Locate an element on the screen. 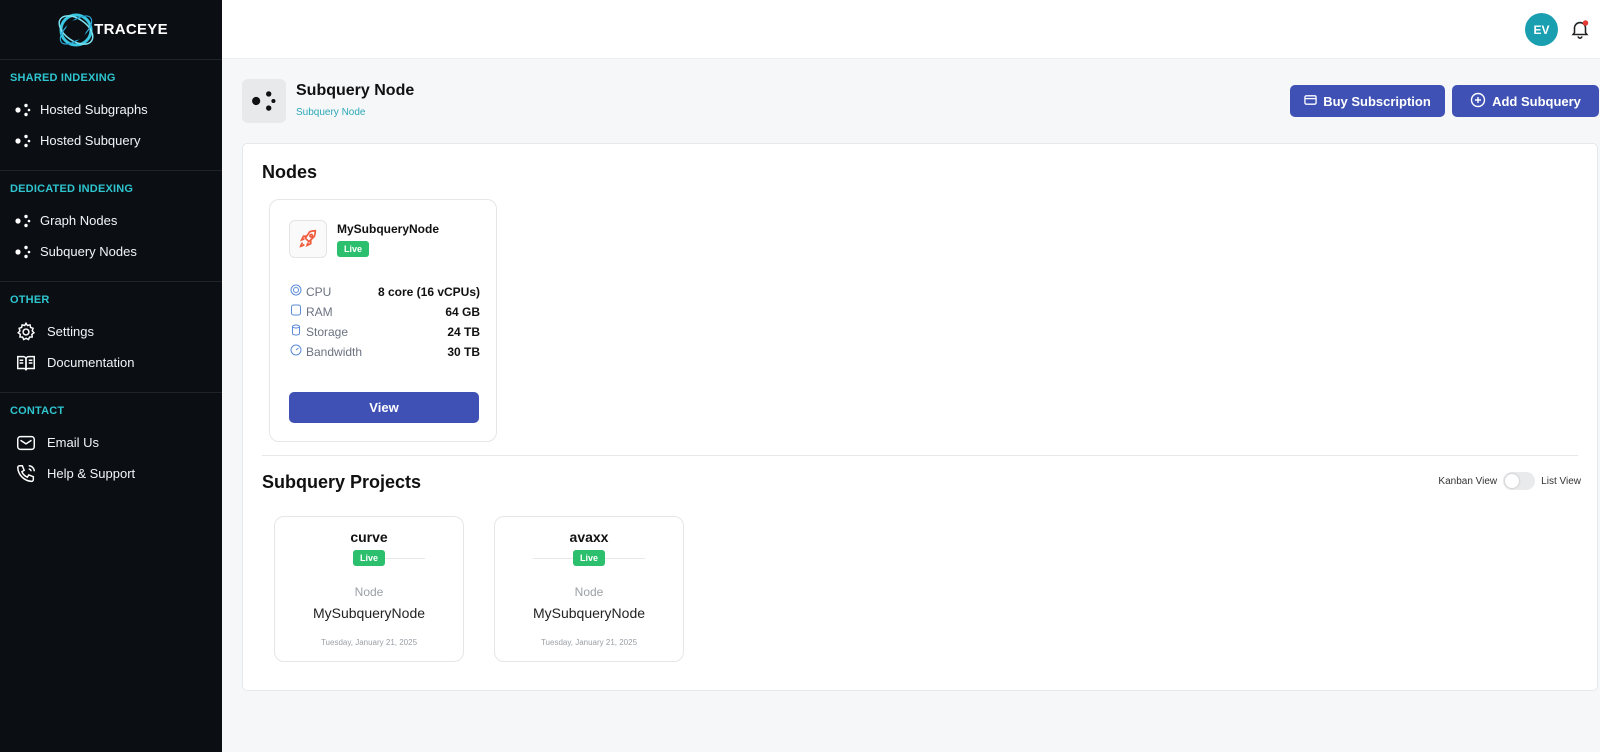 This screenshot has width=1600, height=752. project-name: curve is located at coordinates (369, 537).